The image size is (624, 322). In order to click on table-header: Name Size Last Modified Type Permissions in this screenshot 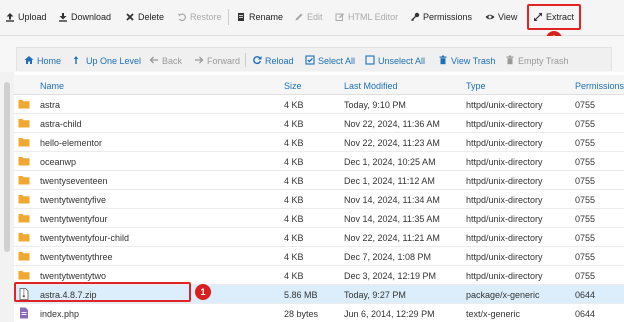, I will do `click(319, 85)`.